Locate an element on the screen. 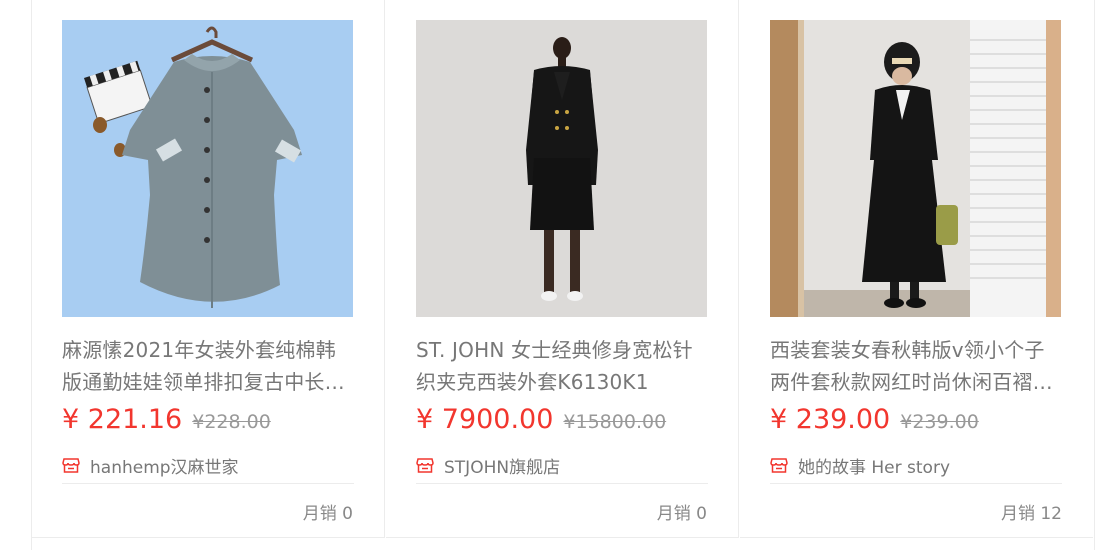  price-row: ¥ 7900.00 ¥15800.00 is located at coordinates (541, 424).